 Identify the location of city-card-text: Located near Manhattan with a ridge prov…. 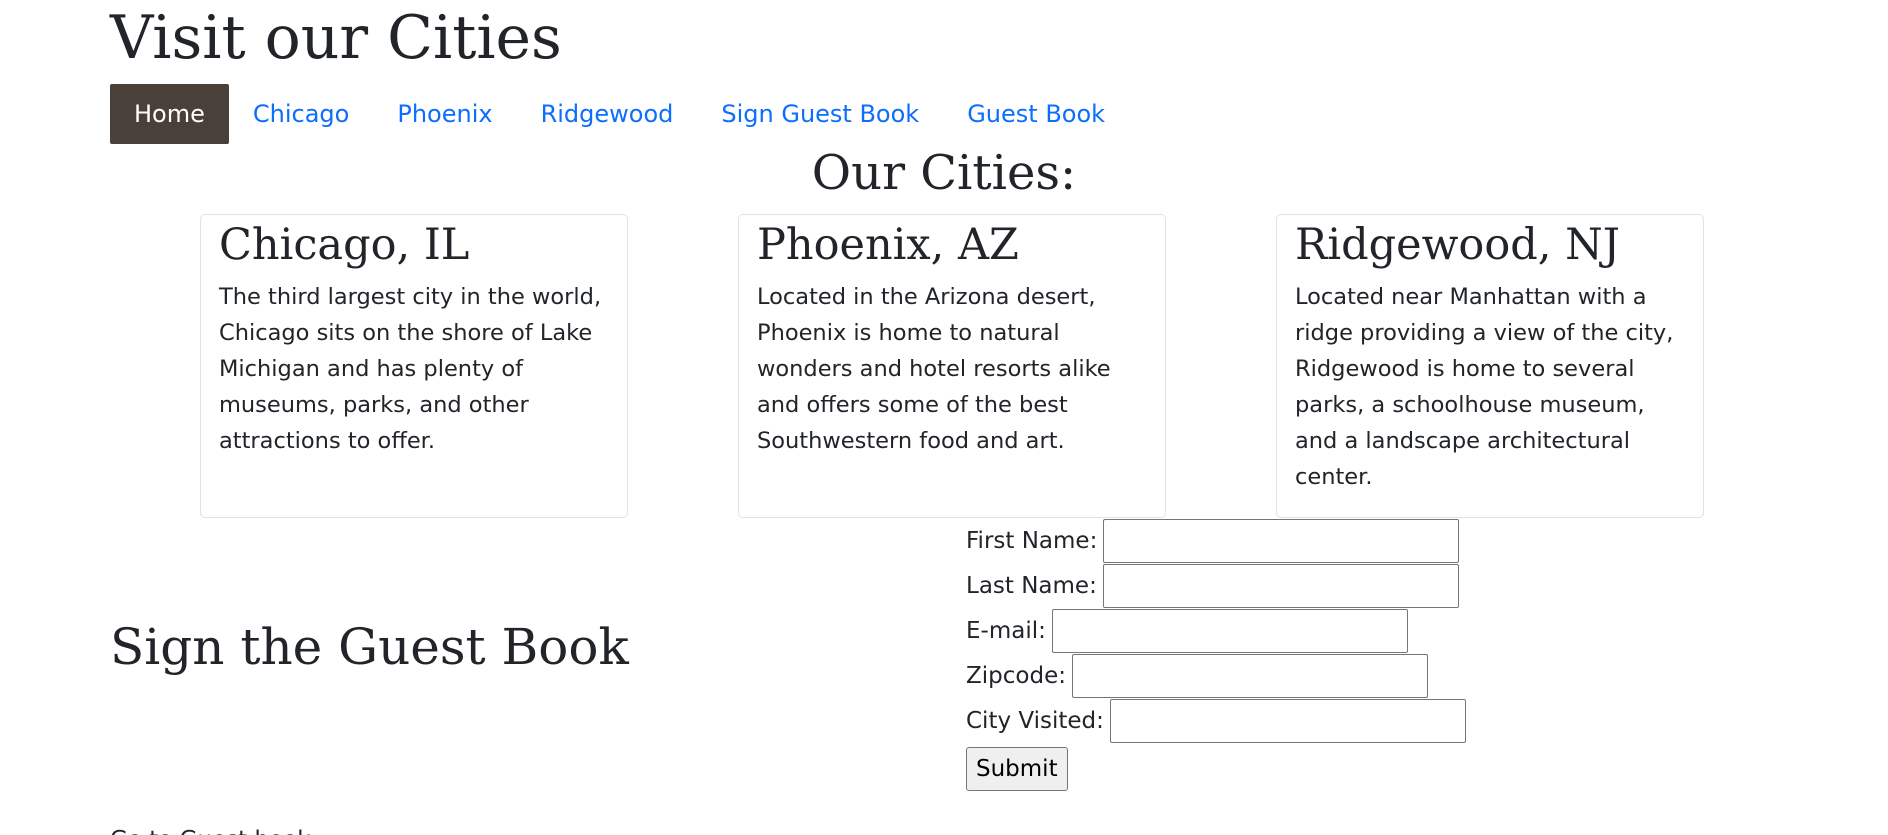
(1484, 387).